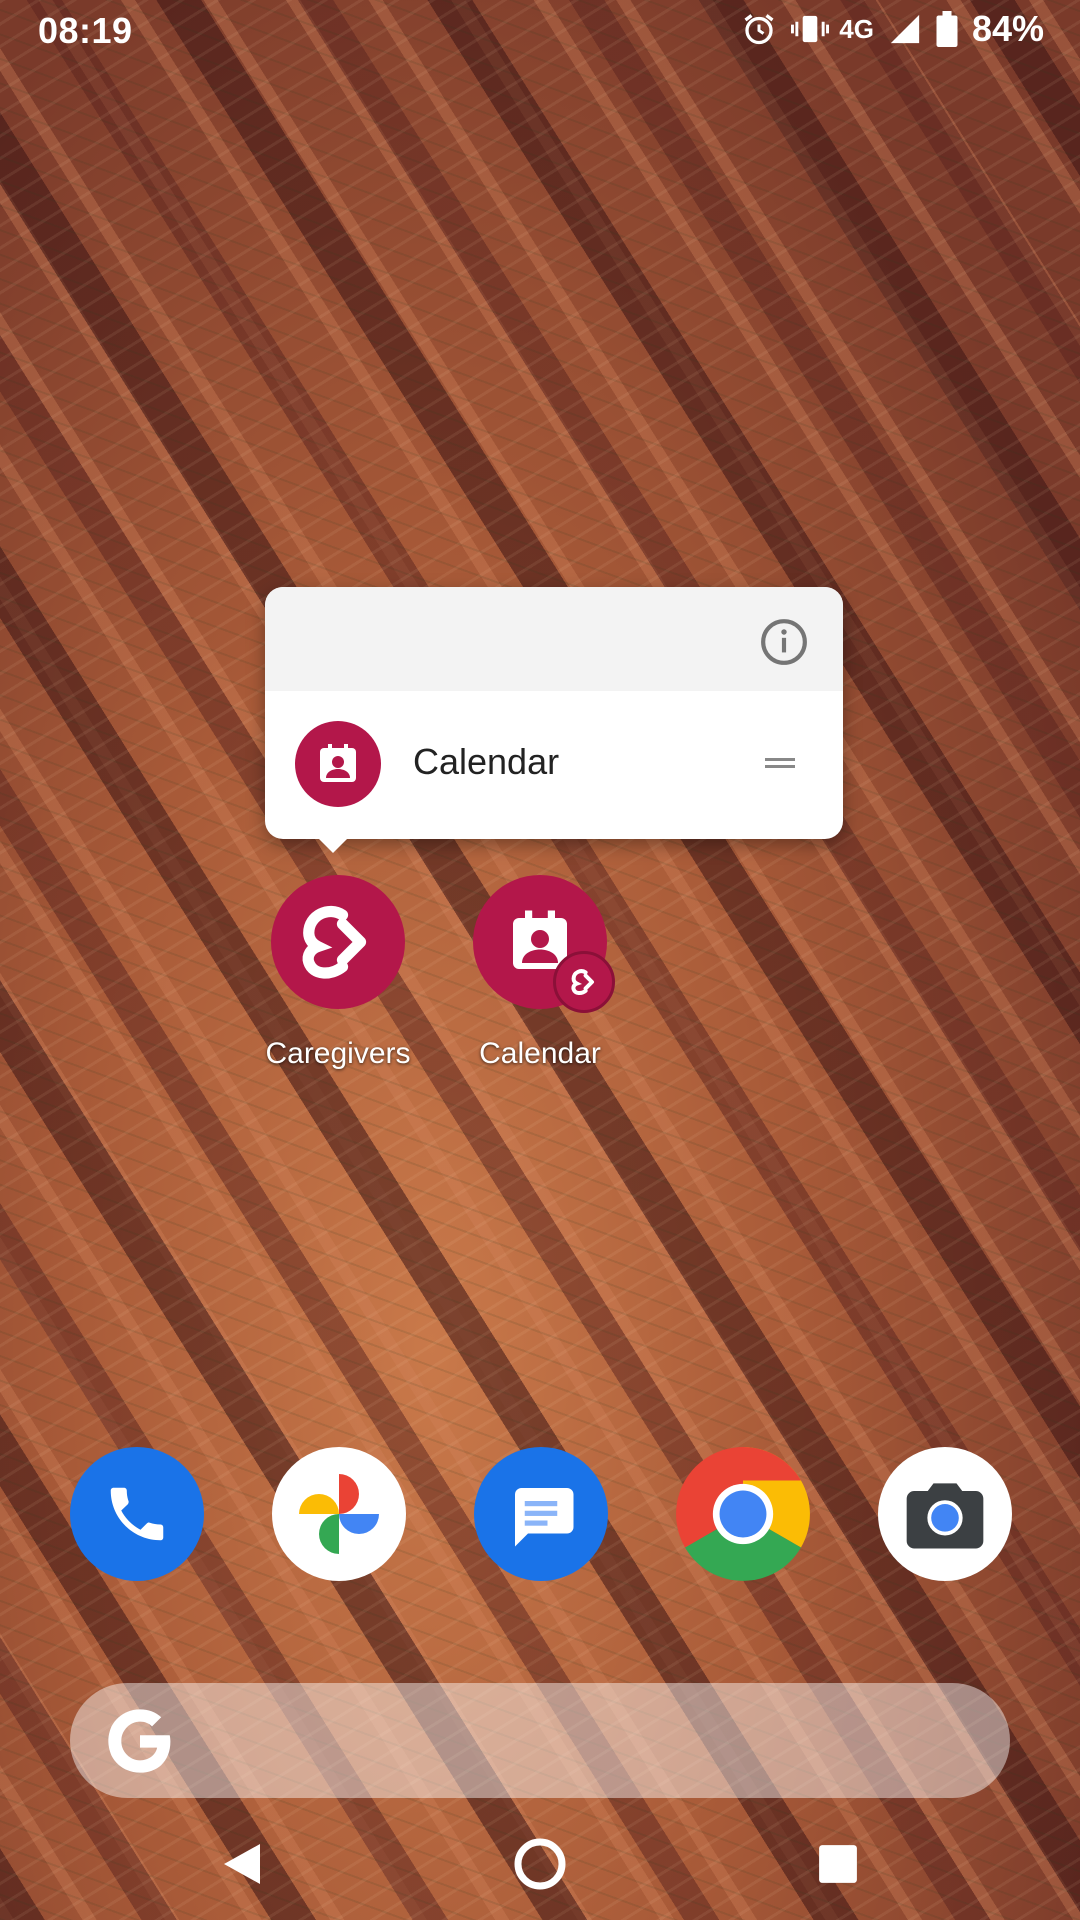 Image resolution: width=1080 pixels, height=1920 pixels. Describe the element at coordinates (540, 1740) in the screenshot. I see `google-search-bar` at that location.